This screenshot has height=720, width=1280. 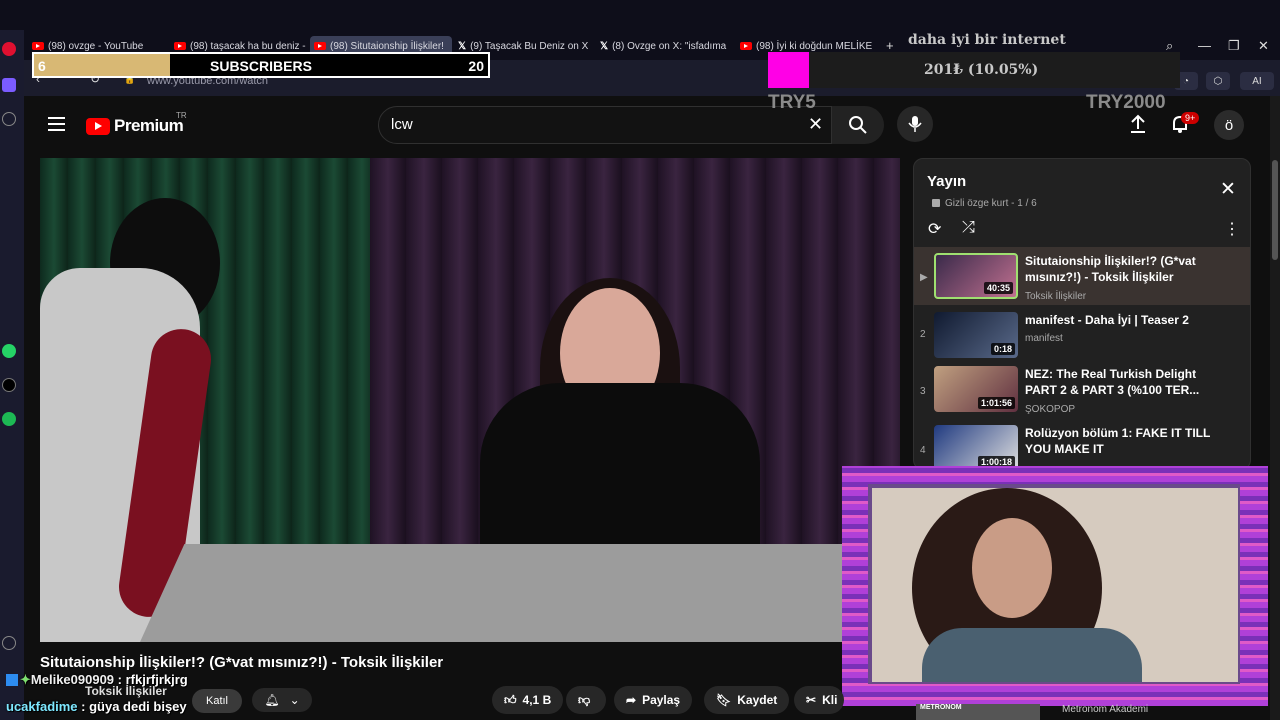 I want to click on subscribe-bell-button: 🔔︎ ⌄, so click(x=282, y=700).